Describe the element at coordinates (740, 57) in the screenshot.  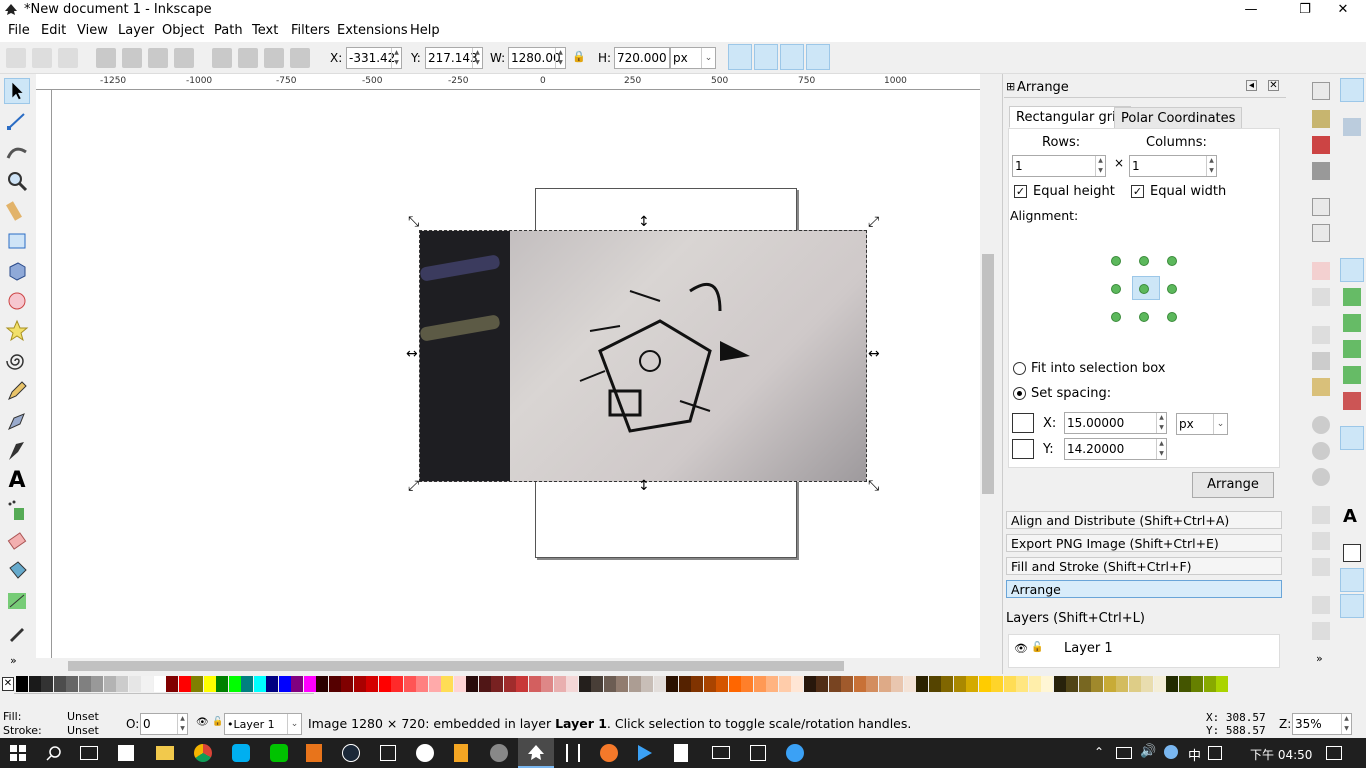
I see `scale-stroke-toggle` at that location.